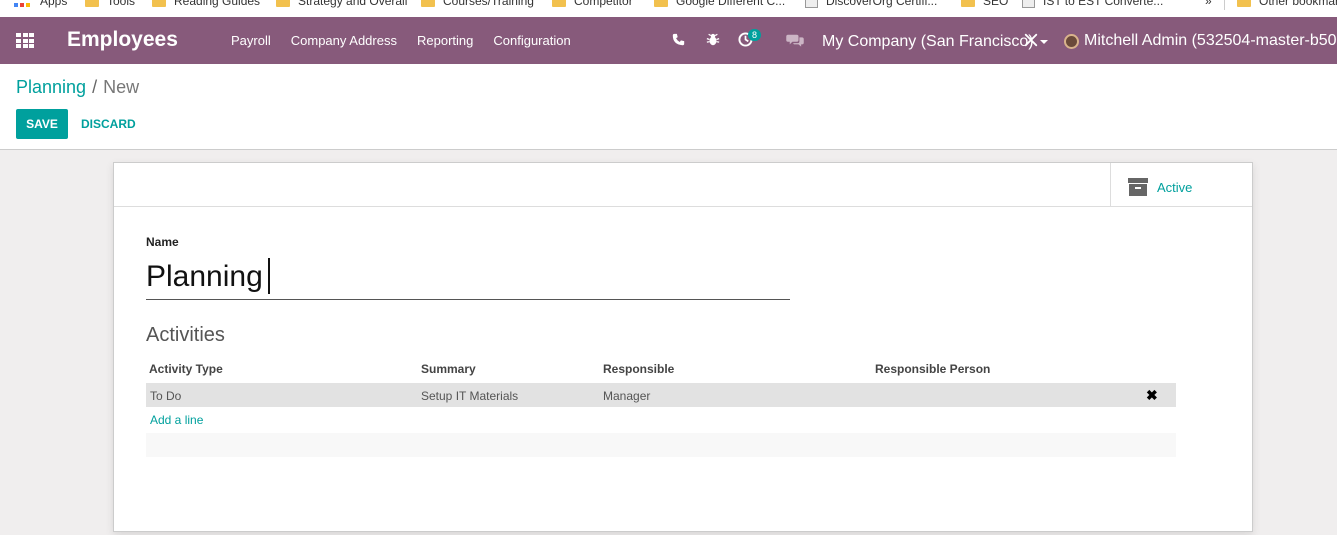  What do you see at coordinates (932, 369) in the screenshot?
I see `column-responsible-person: Responsible Person` at bounding box center [932, 369].